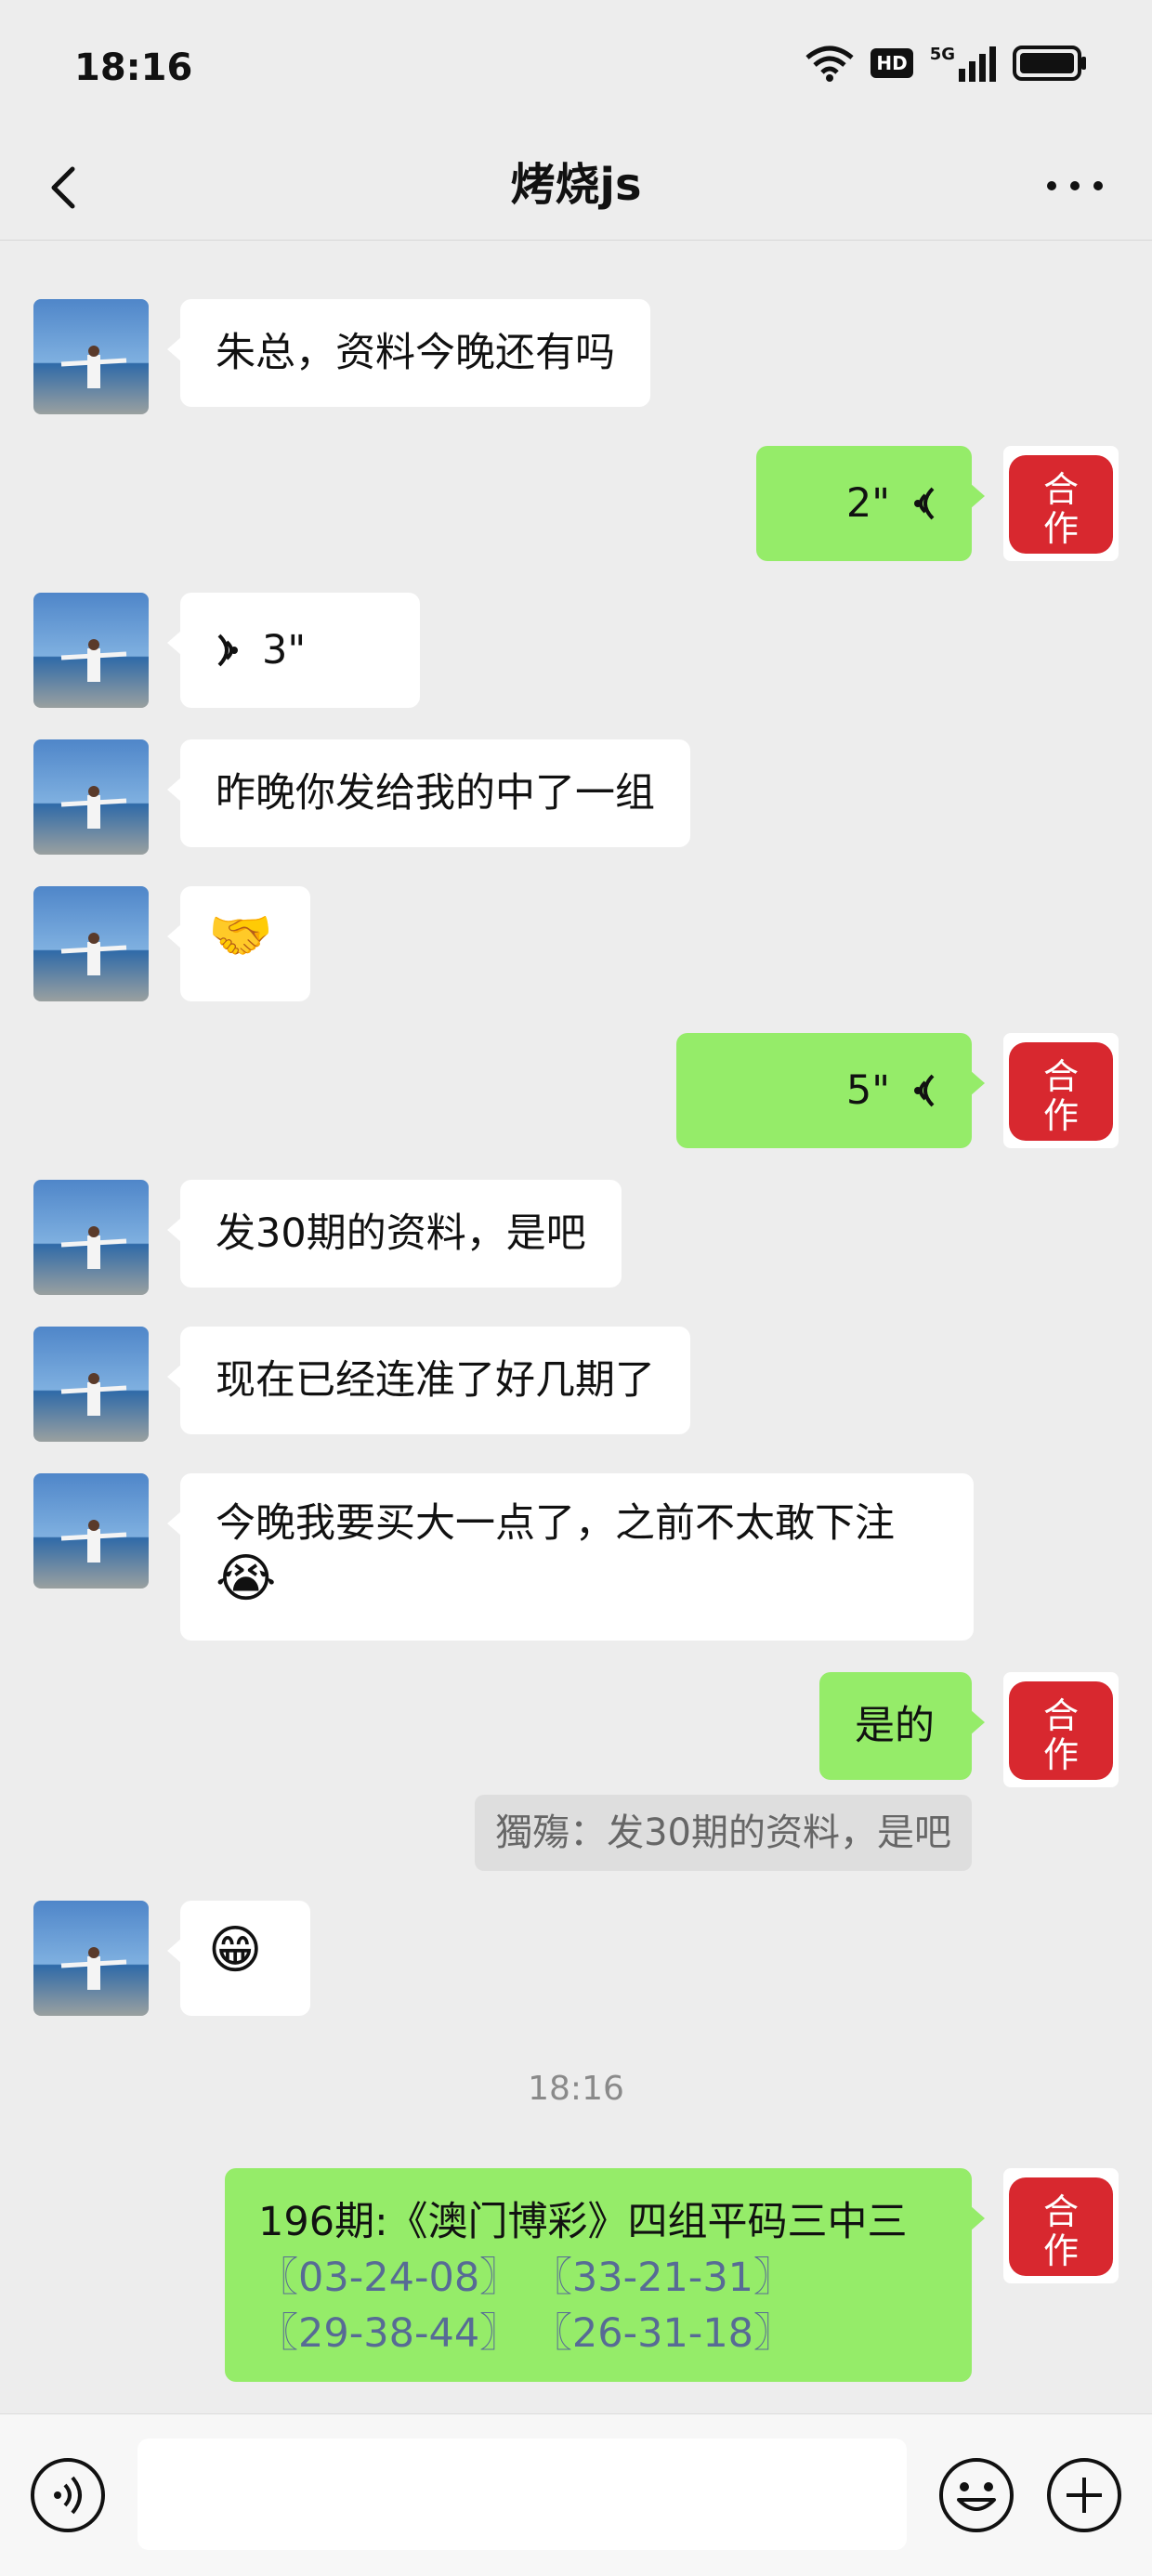 The width and height of the screenshot is (1152, 2576). I want to click on message-bubble: 朱总，资料今晚还有吗, so click(408, 353).